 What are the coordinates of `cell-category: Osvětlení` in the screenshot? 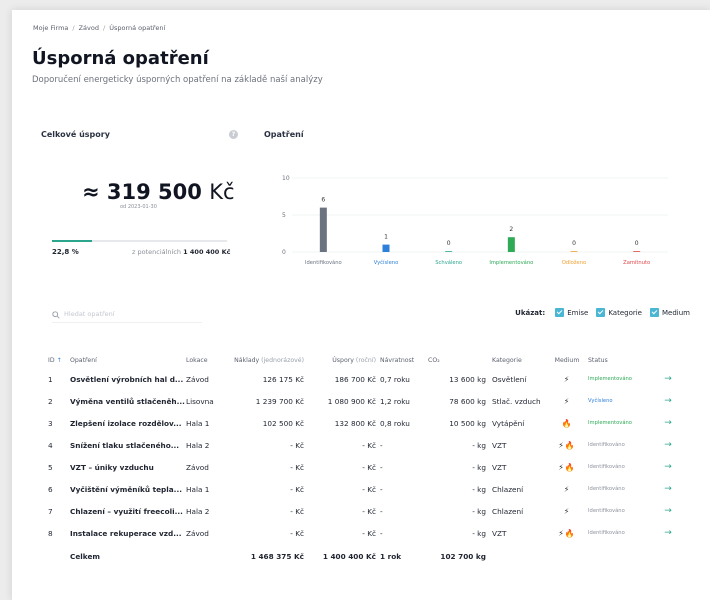 It's located at (509, 379).